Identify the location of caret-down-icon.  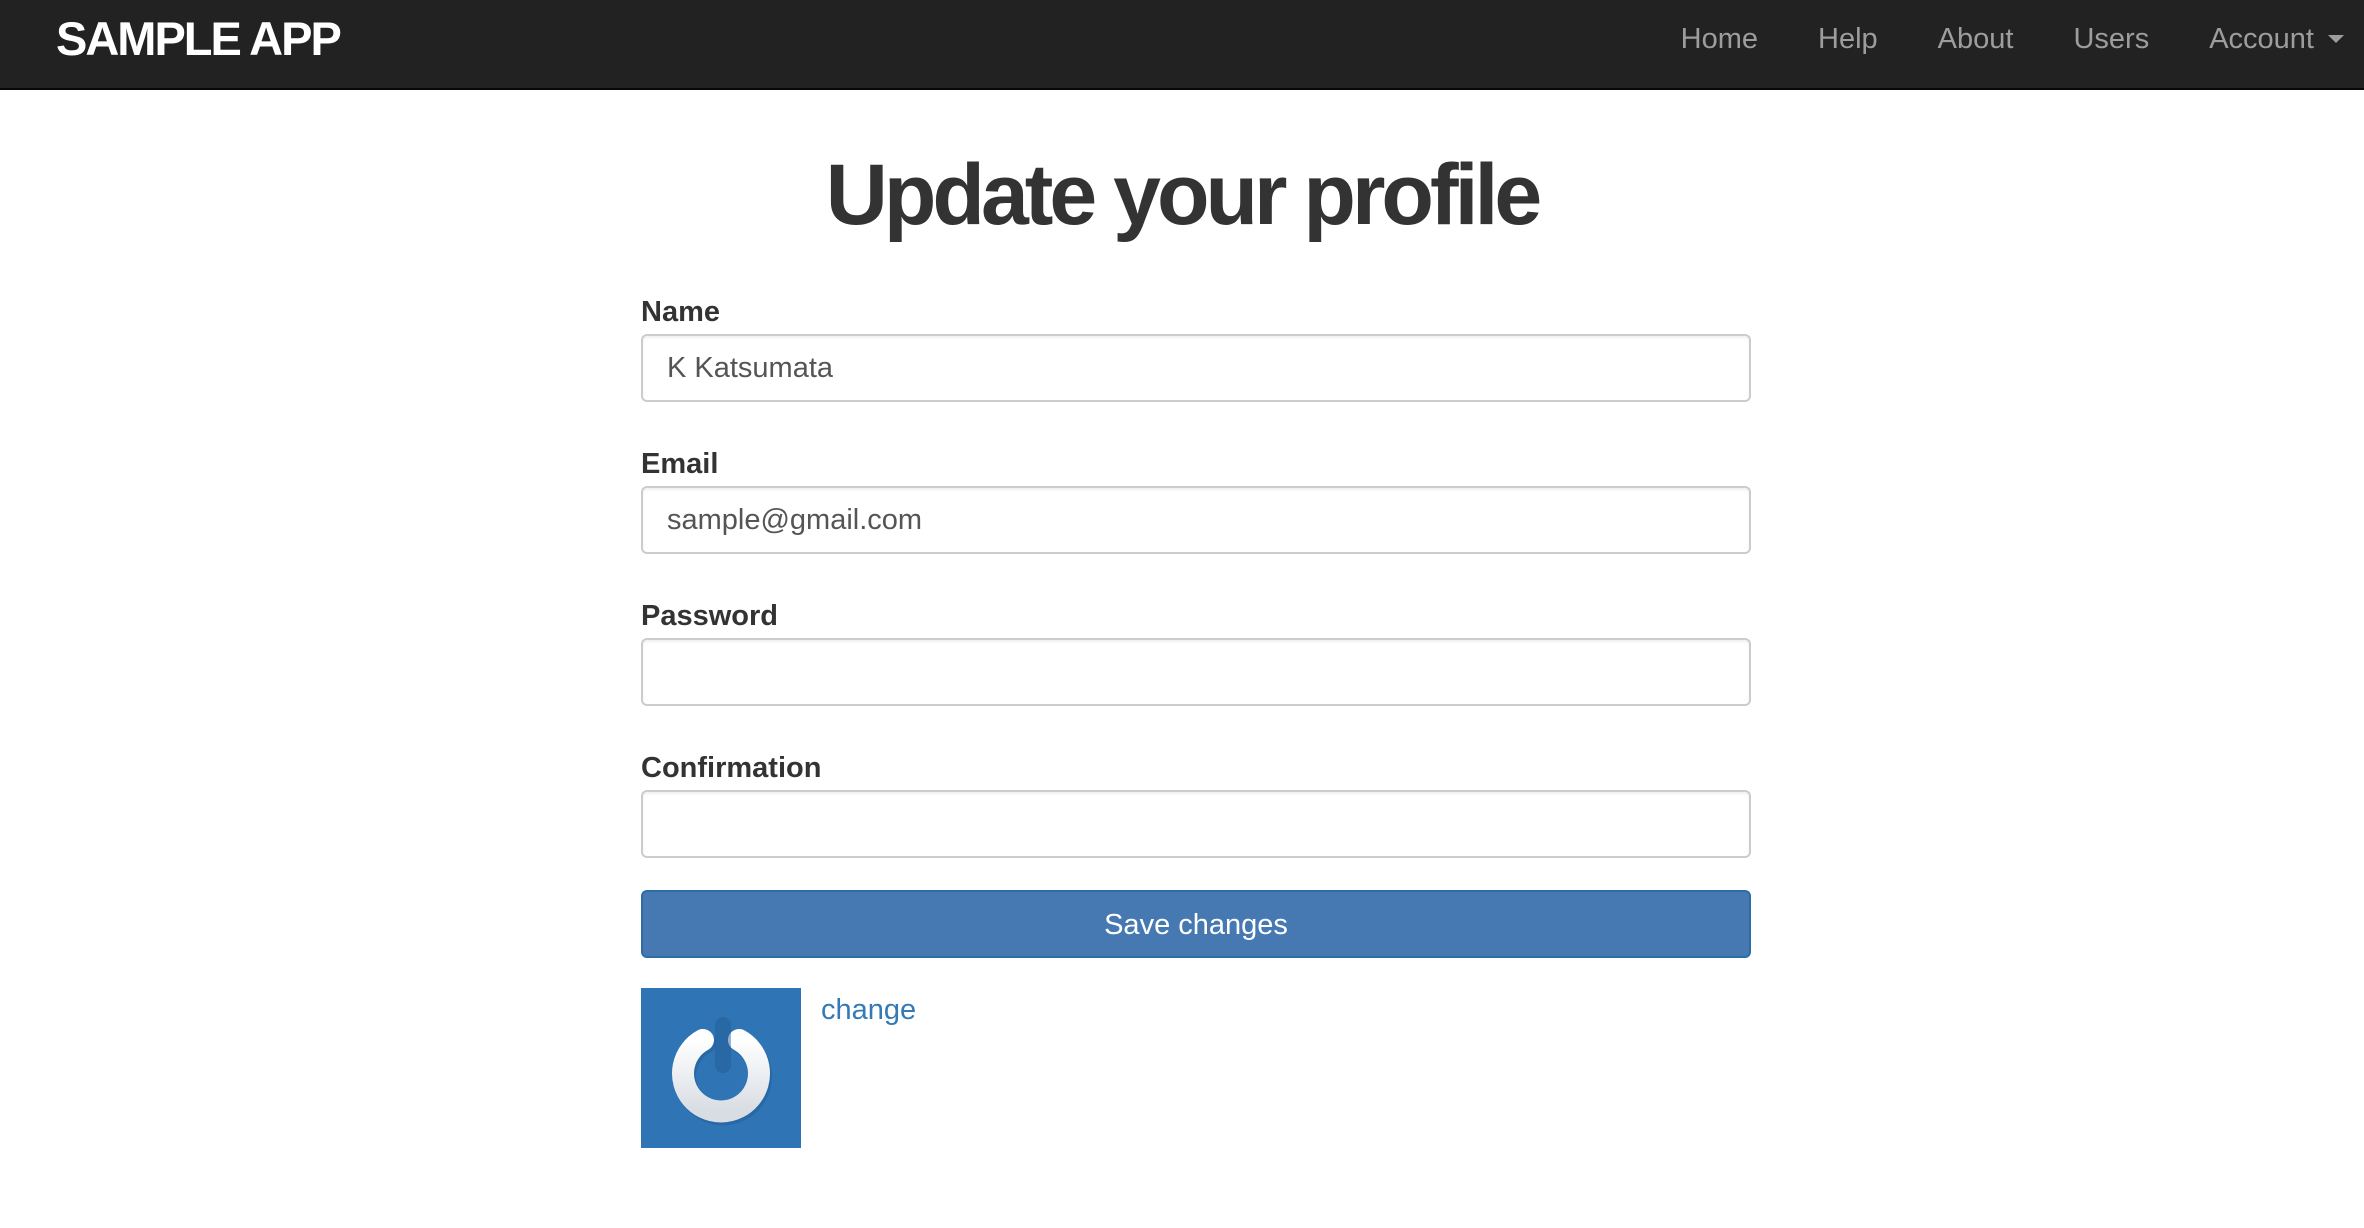
(2336, 39).